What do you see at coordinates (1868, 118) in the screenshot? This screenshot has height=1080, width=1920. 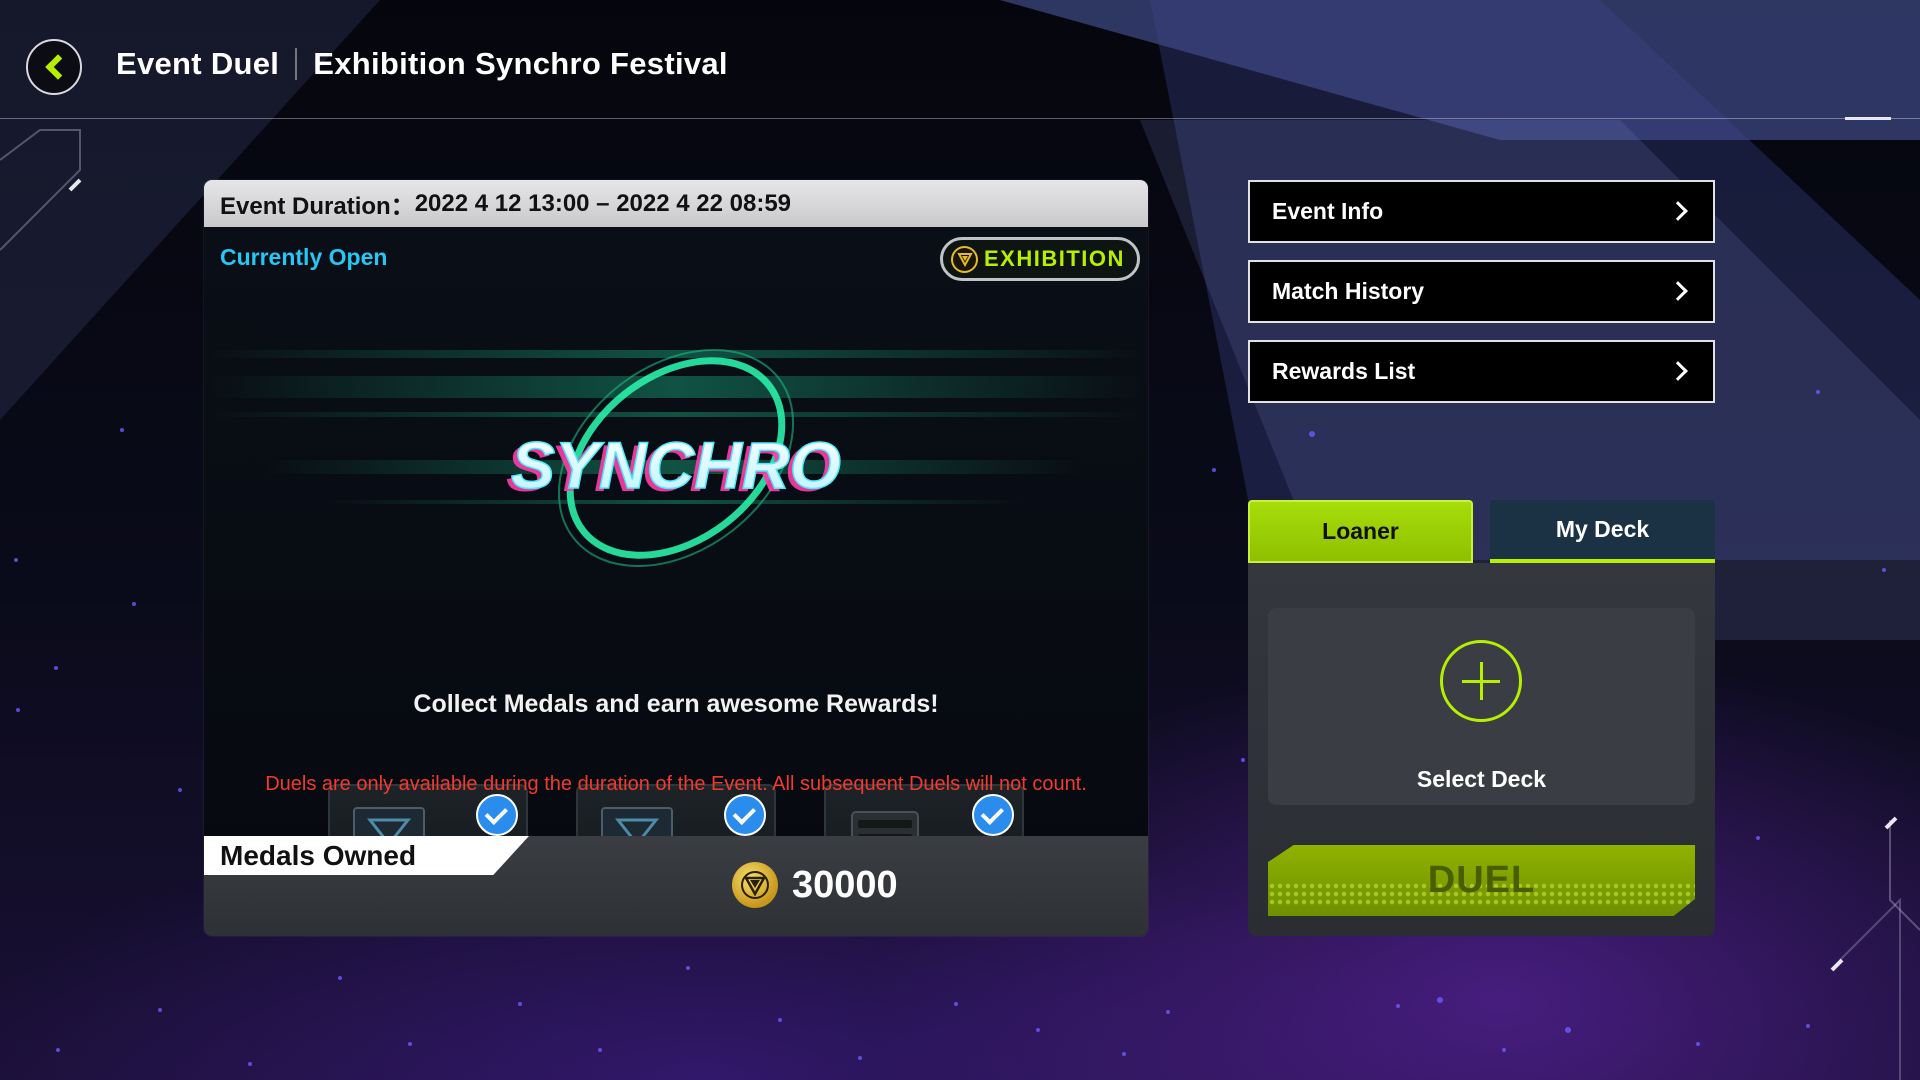 I see `header-accent` at bounding box center [1868, 118].